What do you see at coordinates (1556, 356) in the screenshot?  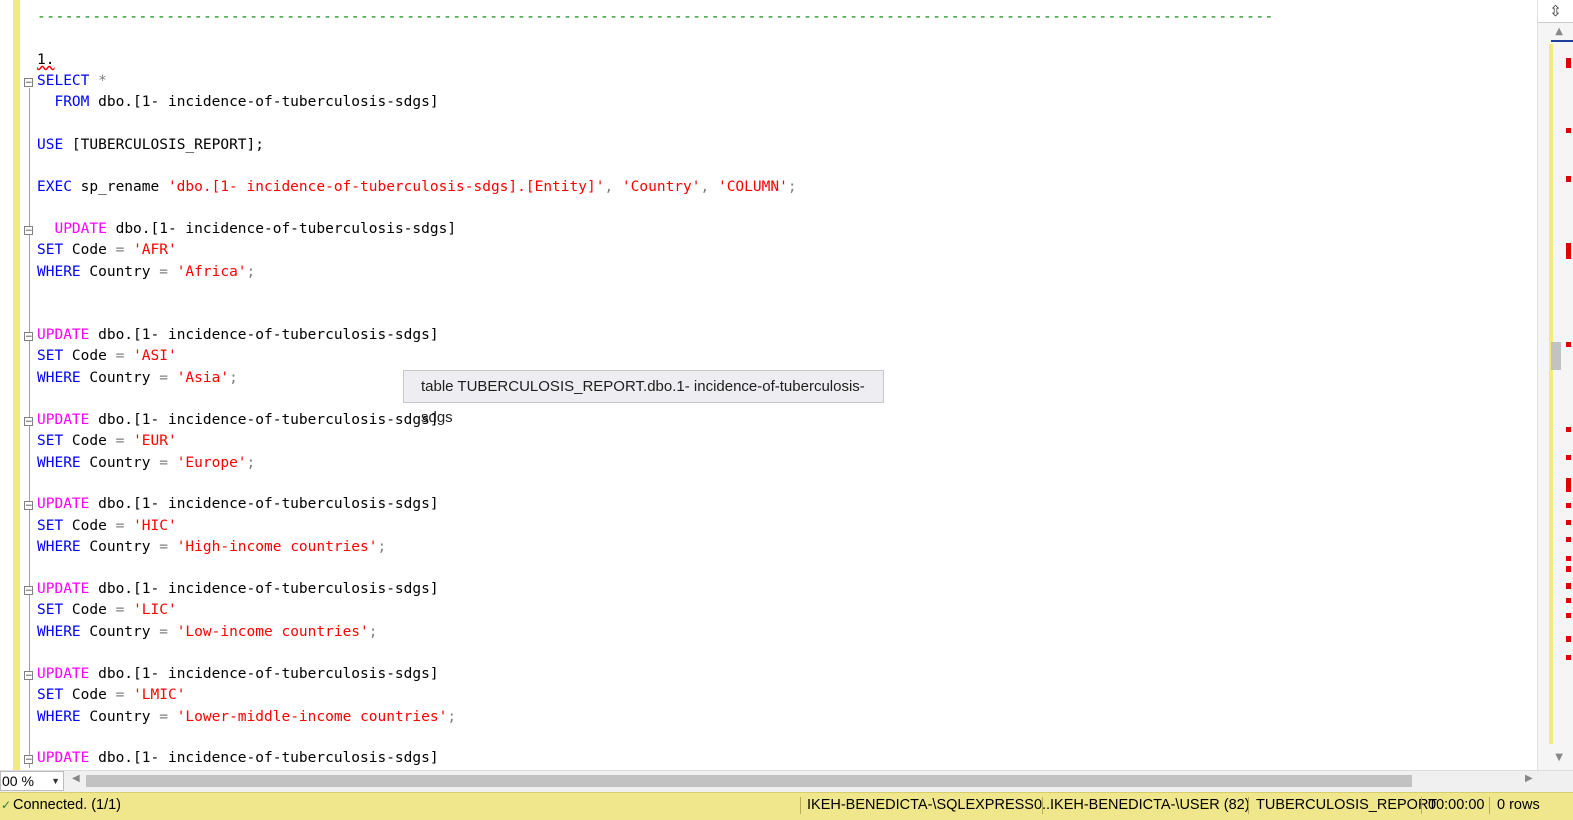 I see `scroll-thumb` at bounding box center [1556, 356].